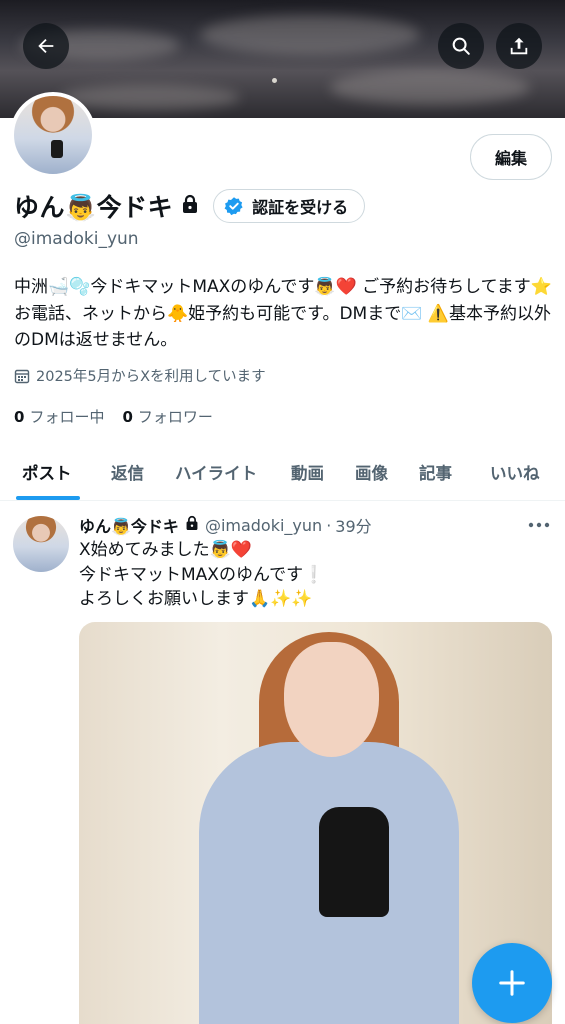 The height and width of the screenshot is (1024, 565). Describe the element at coordinates (435, 472) in the screenshot. I see `tab-articles: 記事` at that location.